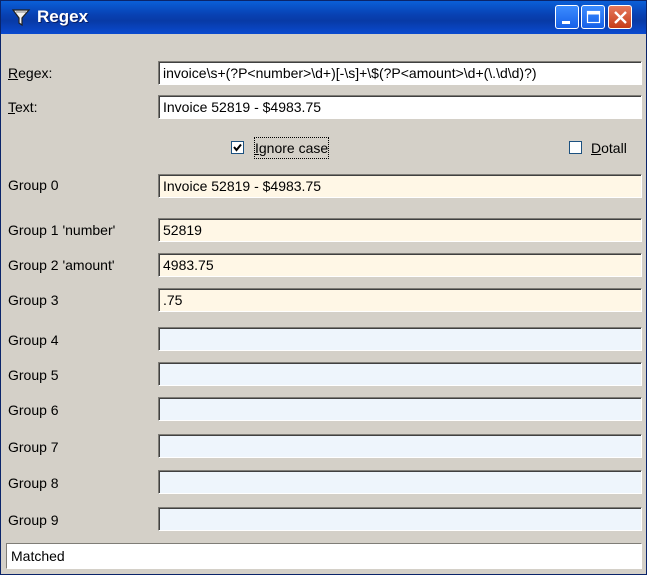 The width and height of the screenshot is (647, 575). I want to click on checkmark-icon, so click(237, 147).